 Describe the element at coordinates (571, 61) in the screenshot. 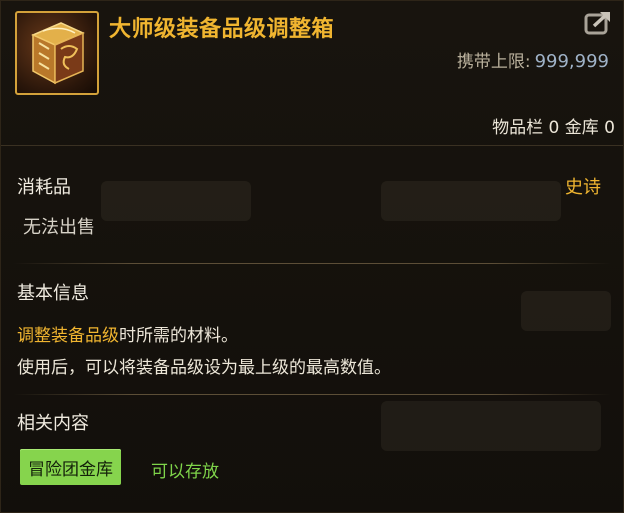

I see `carry-limit-value: 999,999` at that location.